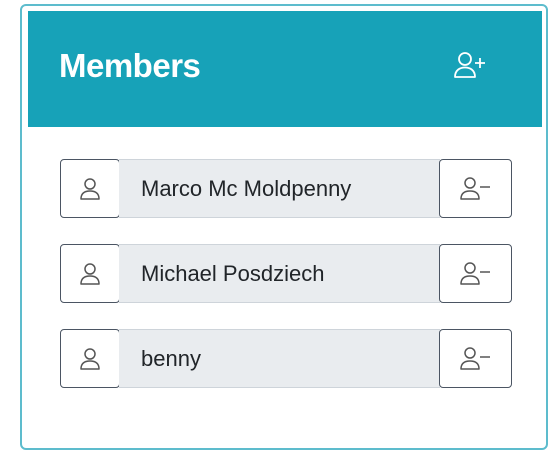  I want to click on member-row: Marco Mc Moldpenny, so click(286, 188).